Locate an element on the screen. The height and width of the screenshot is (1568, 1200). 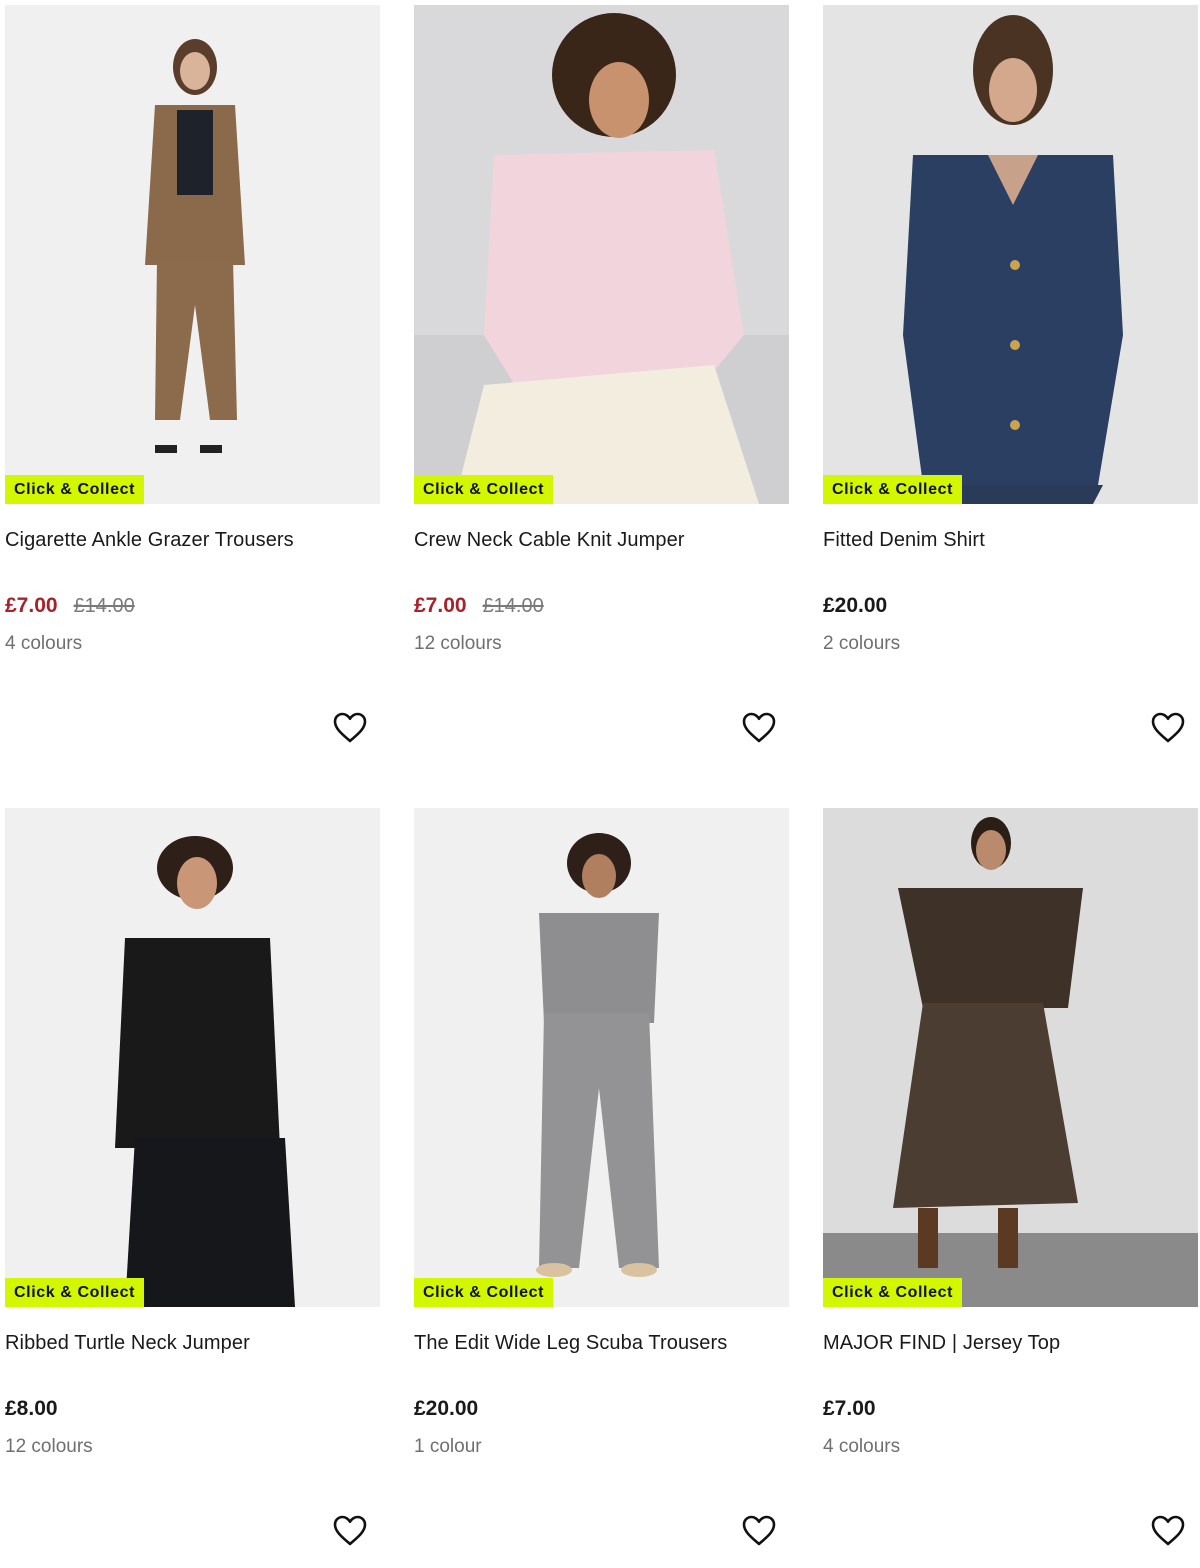
product-name: Ribbed Turtle Neck Jumper is located at coordinates (127, 1343).